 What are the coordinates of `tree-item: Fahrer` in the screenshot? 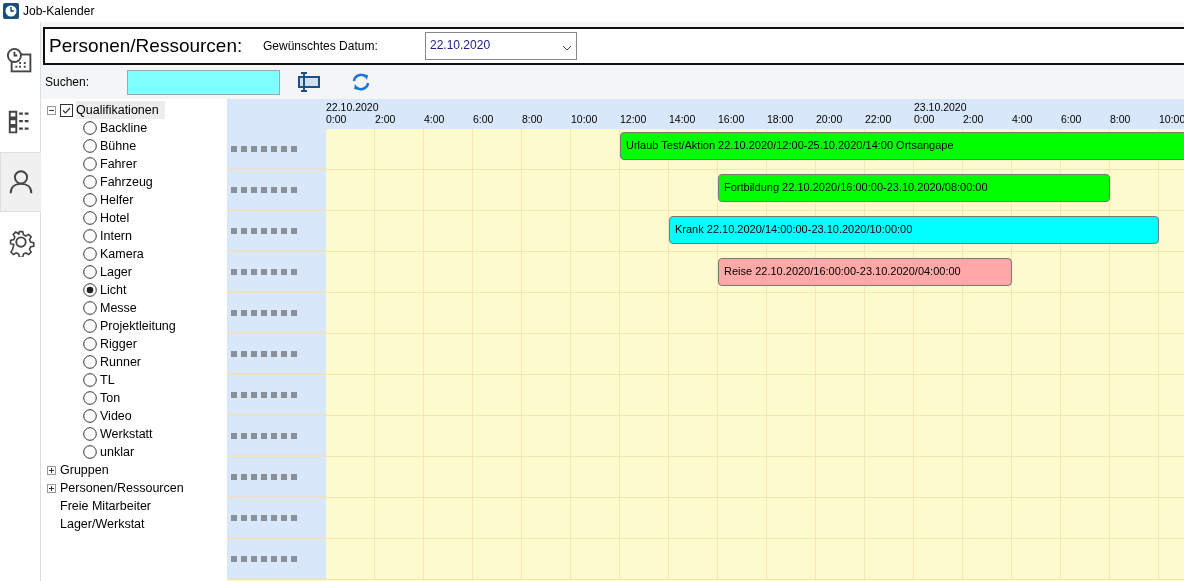 It's located at (118, 164).